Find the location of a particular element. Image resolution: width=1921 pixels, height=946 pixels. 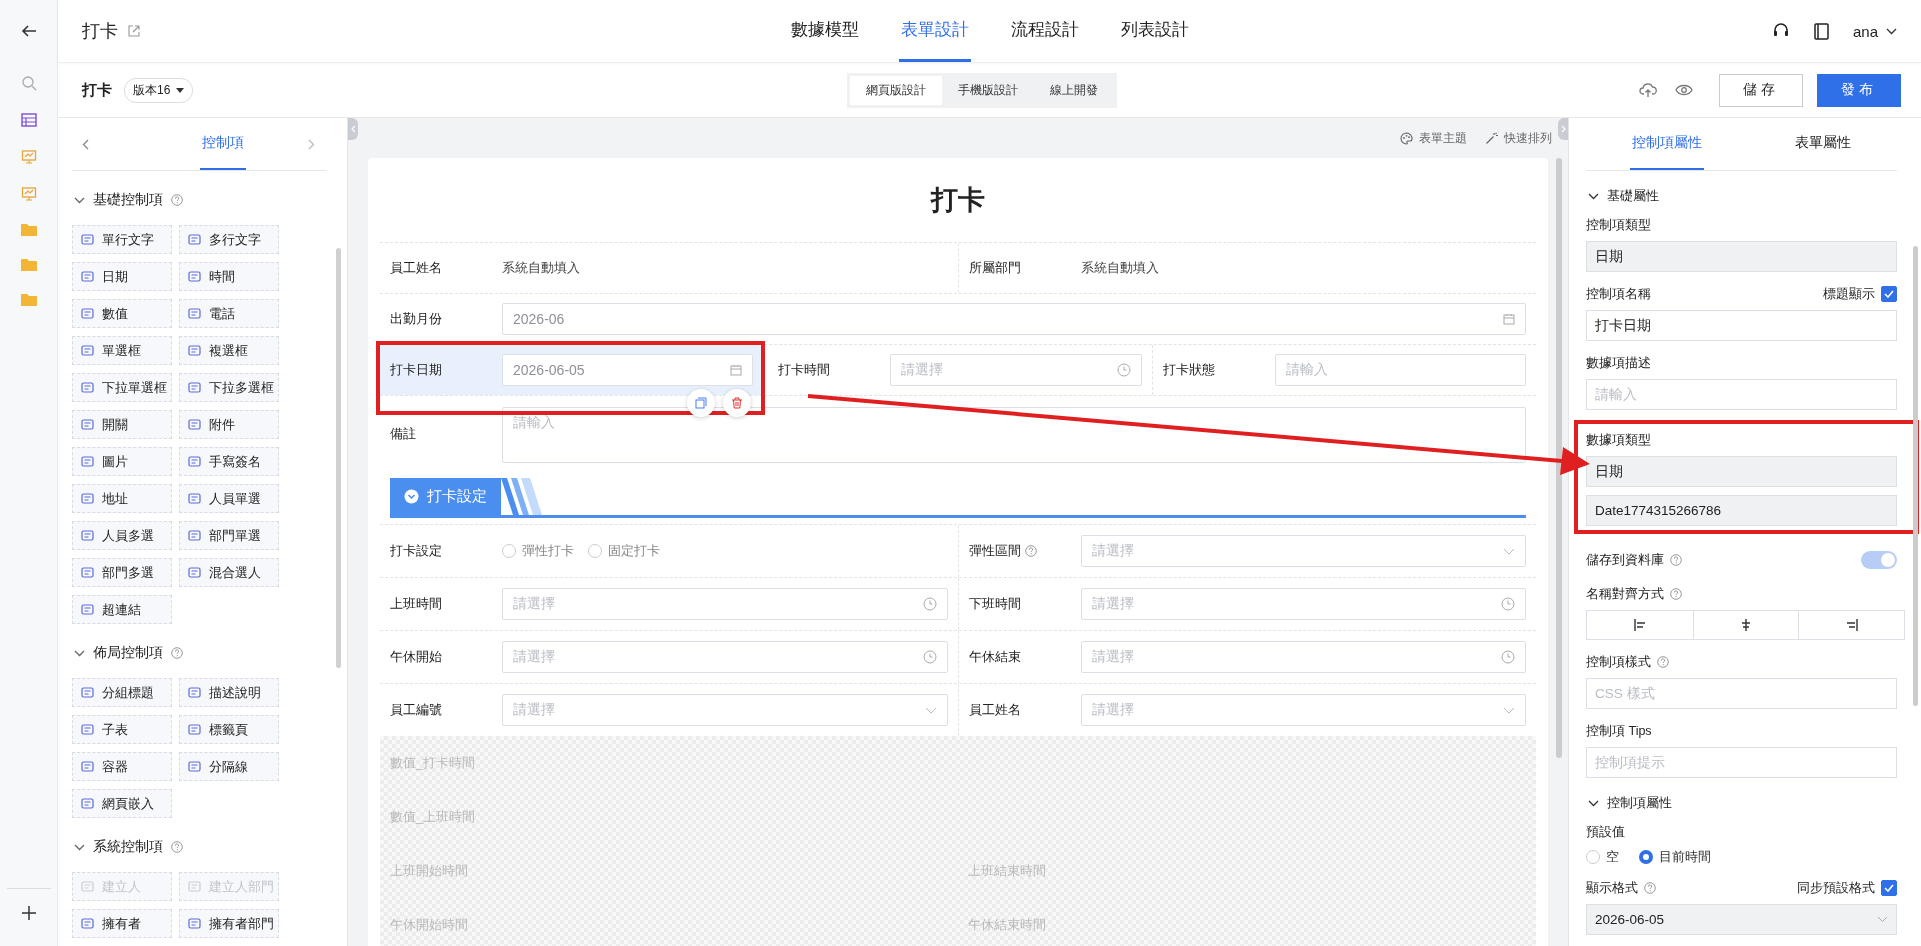

toolbar-link: 表單主題 is located at coordinates (1433, 138).